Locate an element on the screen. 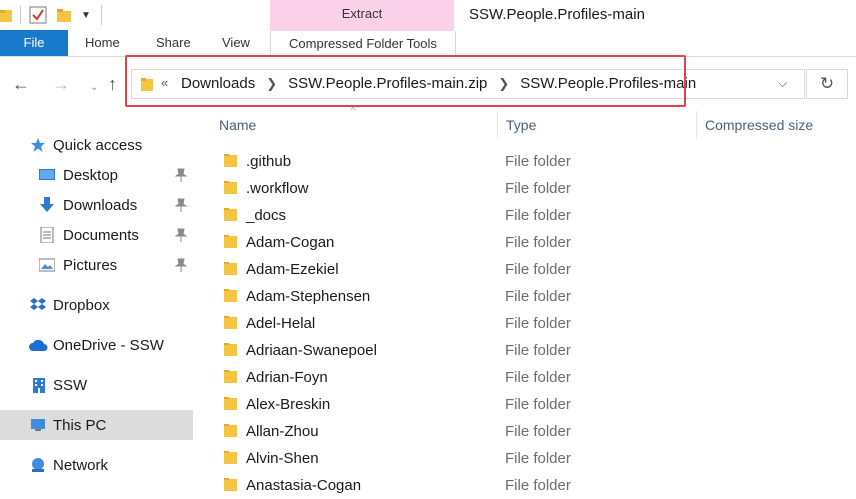  column-header-name: Name is located at coordinates (237, 125).